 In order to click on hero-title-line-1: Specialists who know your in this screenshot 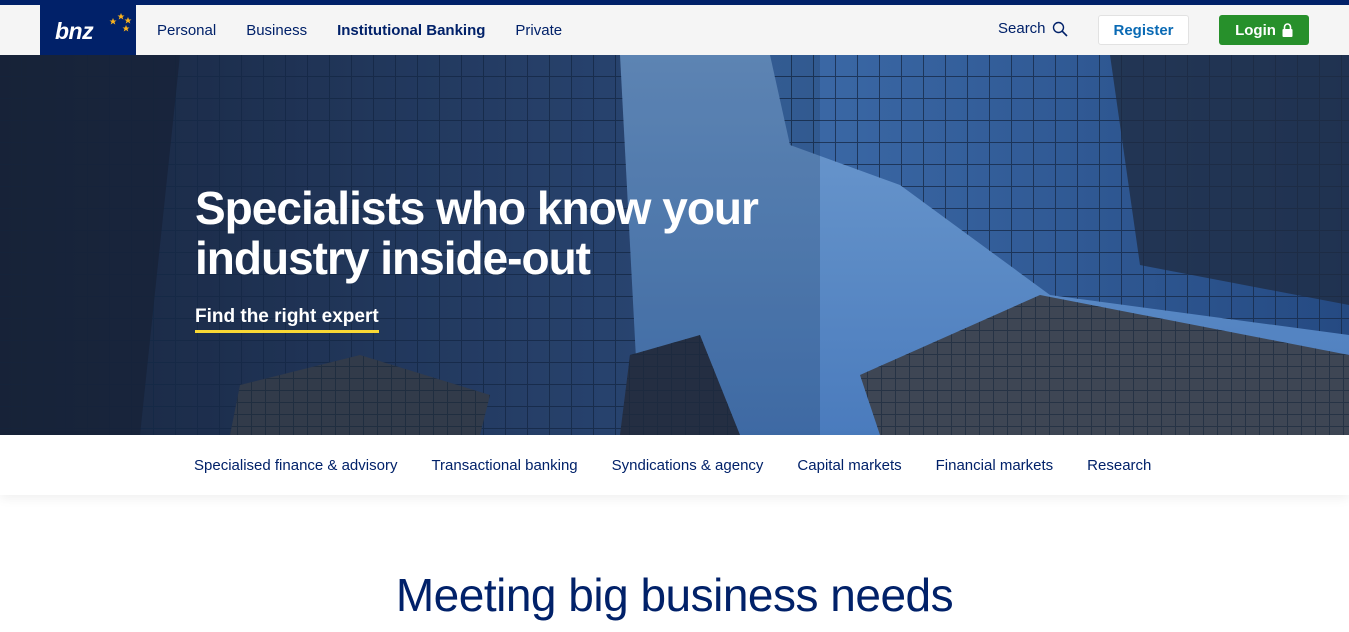, I will do `click(477, 208)`.